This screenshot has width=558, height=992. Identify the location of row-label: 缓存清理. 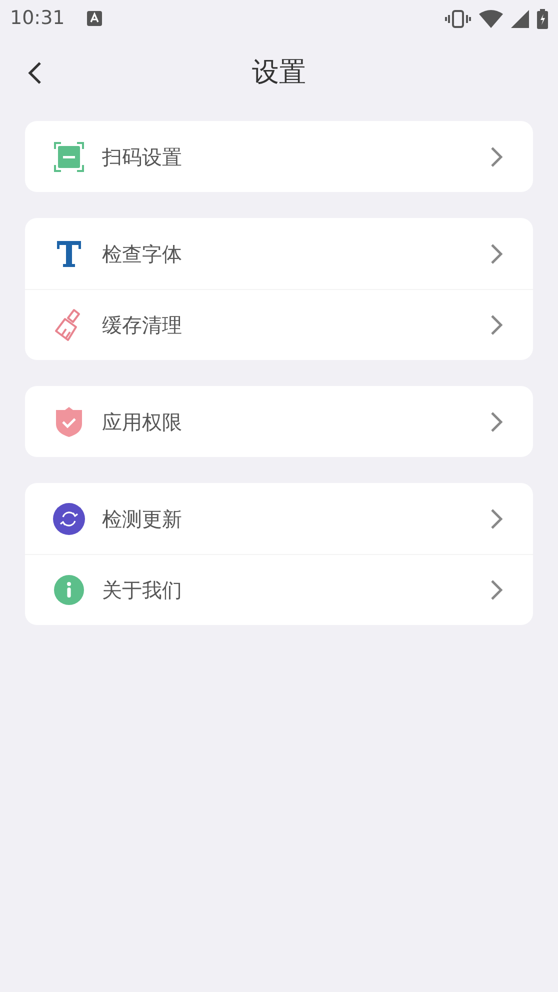
(142, 325).